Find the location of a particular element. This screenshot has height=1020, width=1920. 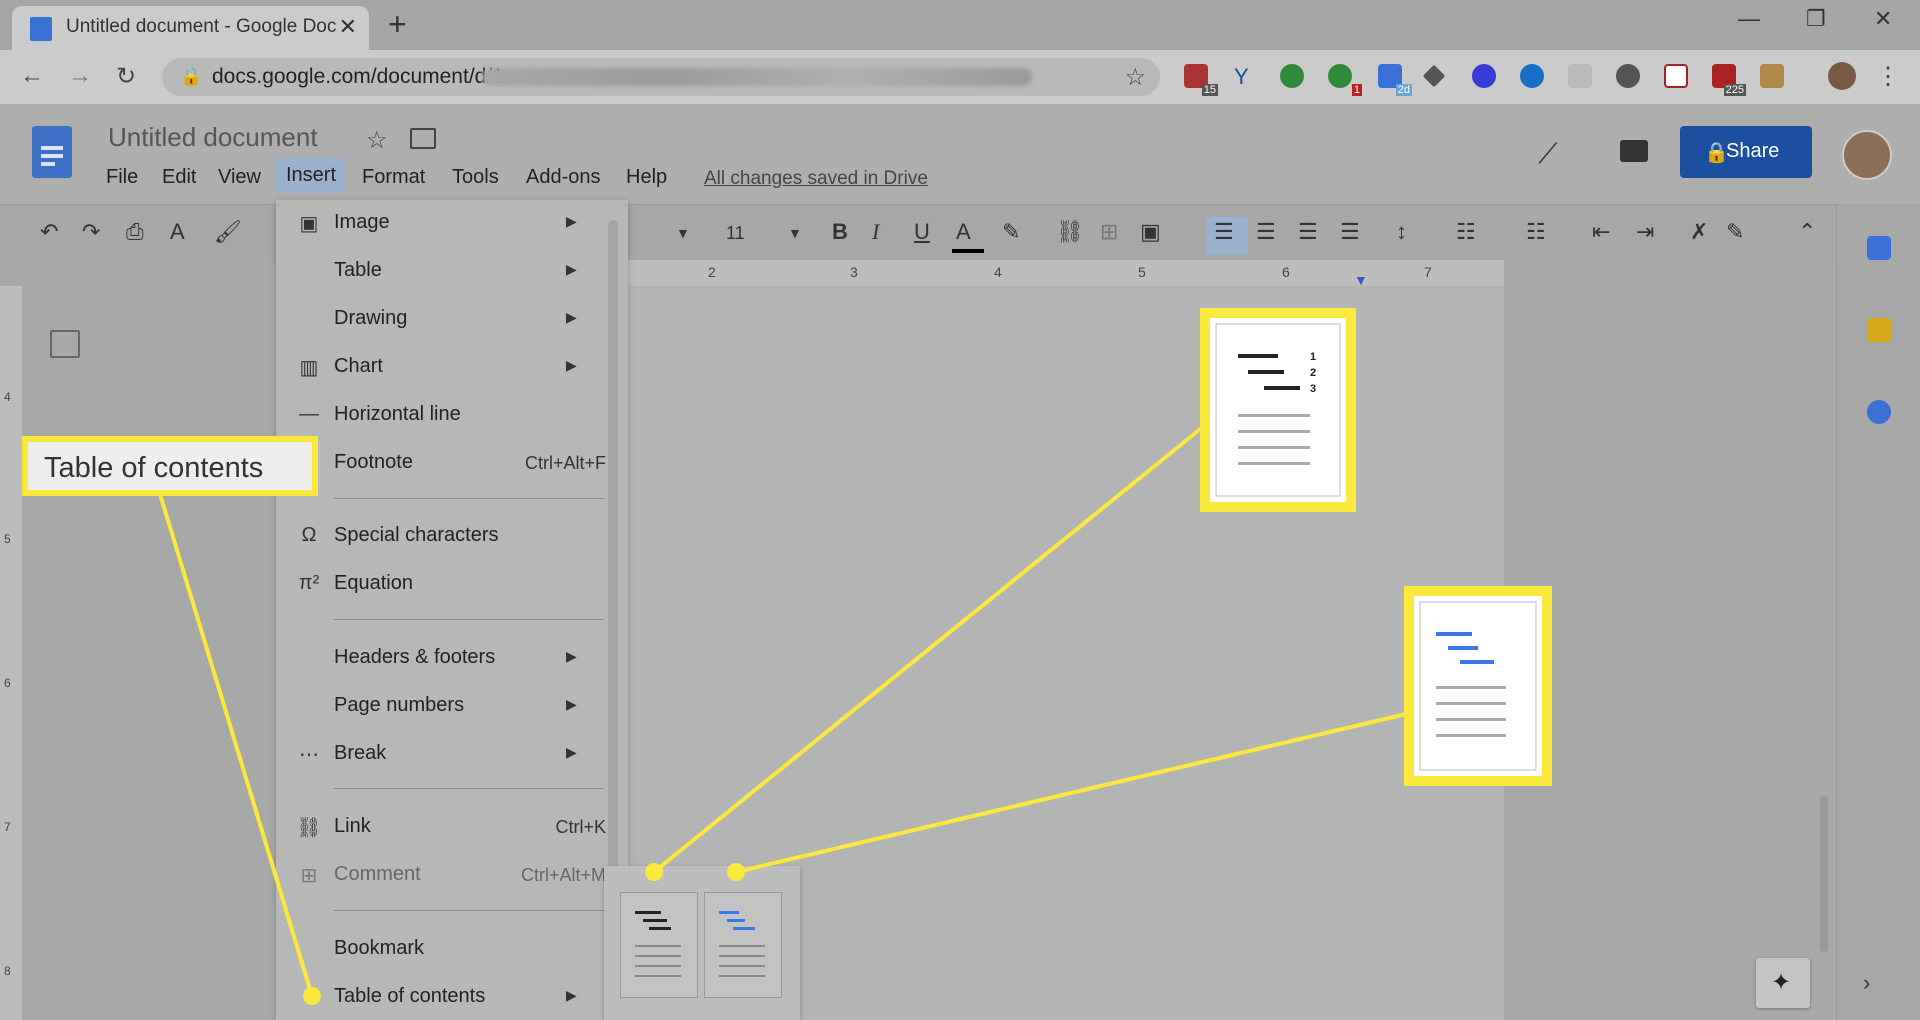

svg-text: 1 is located at coordinates (1313, 357).